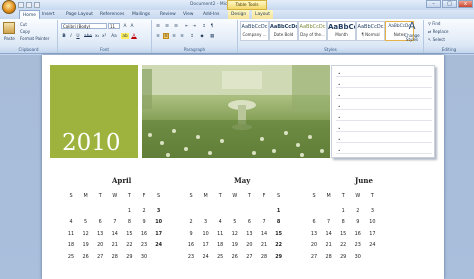 Image resolution: width=474 pixels, height=279 pixels. I want to click on cut-button: Cut, so click(23, 24).